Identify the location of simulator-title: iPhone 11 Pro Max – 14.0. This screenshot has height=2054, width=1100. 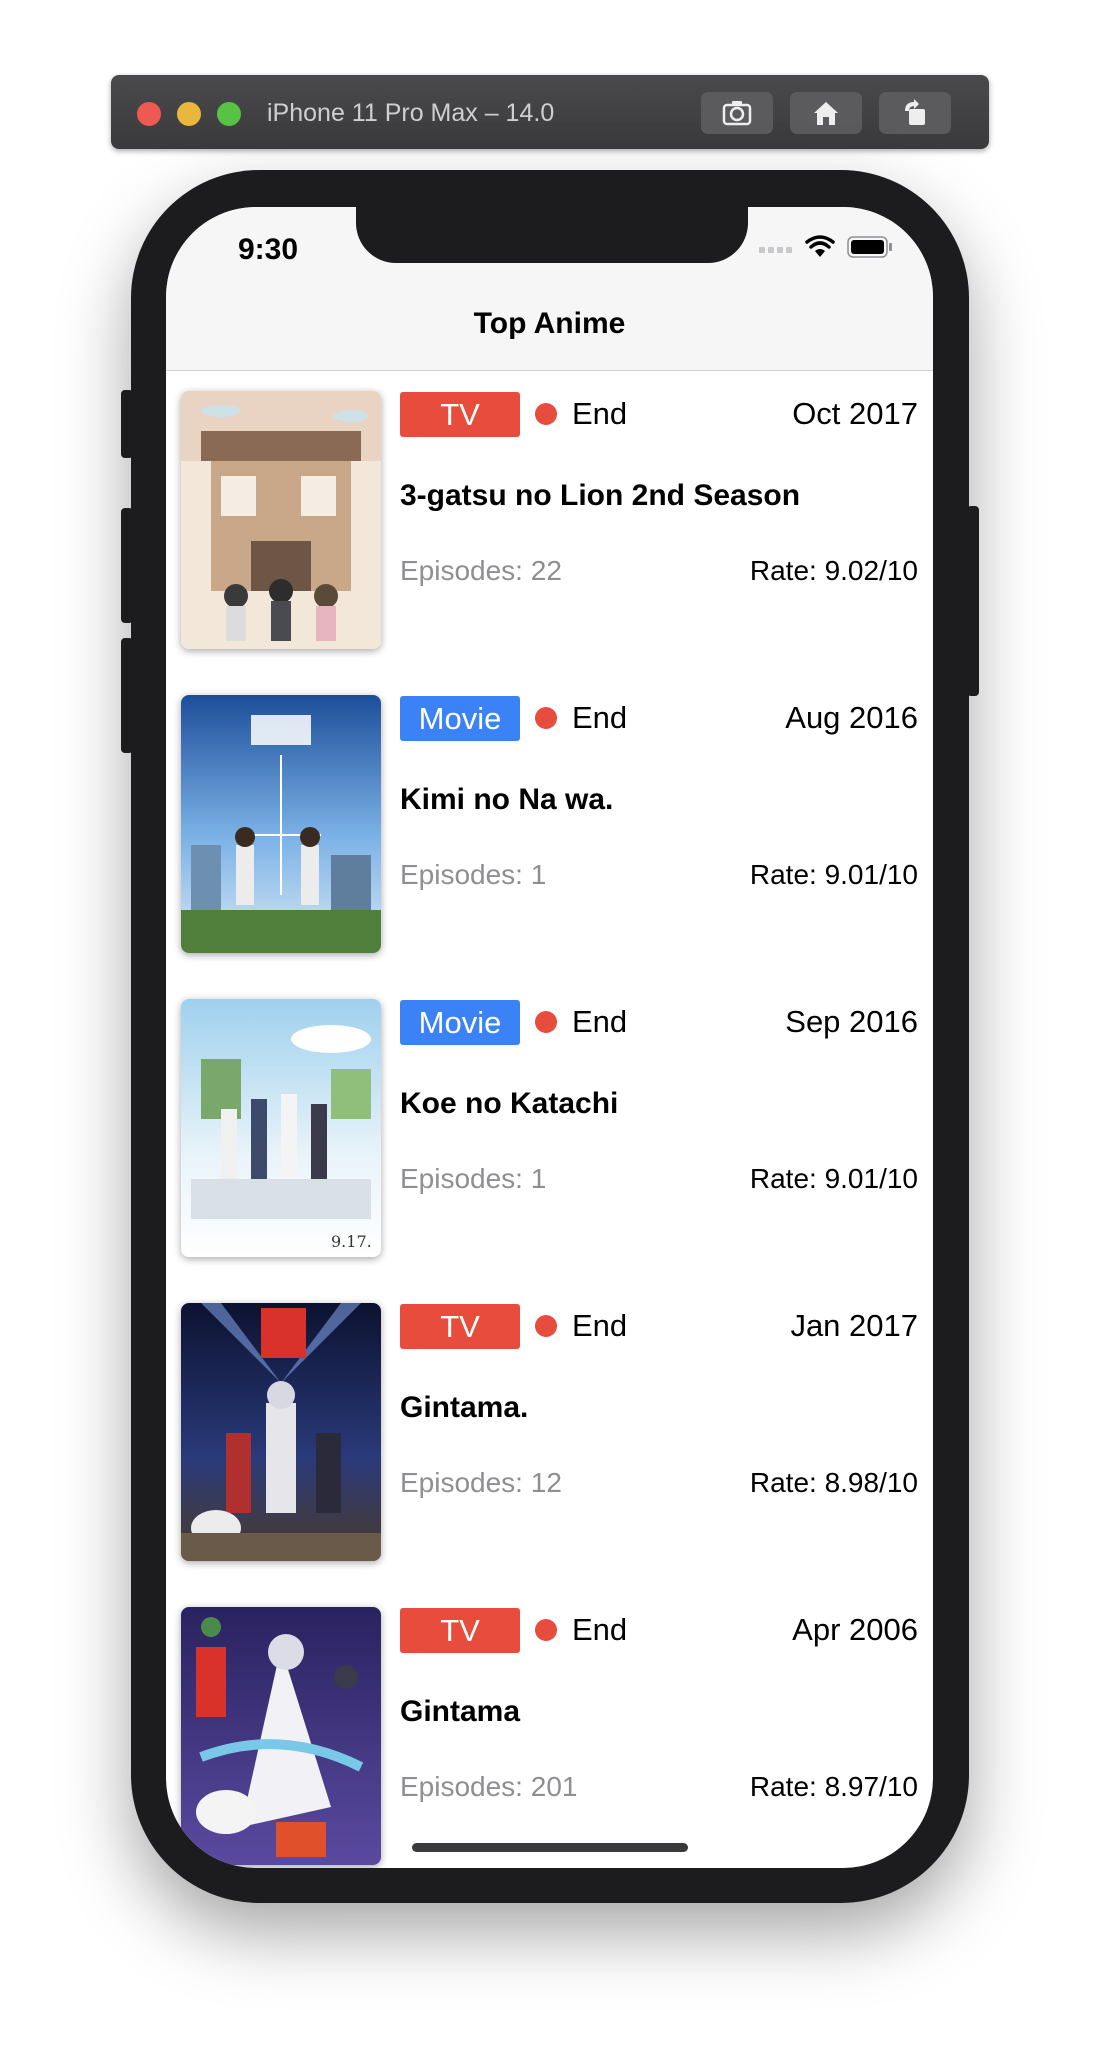
(411, 113).